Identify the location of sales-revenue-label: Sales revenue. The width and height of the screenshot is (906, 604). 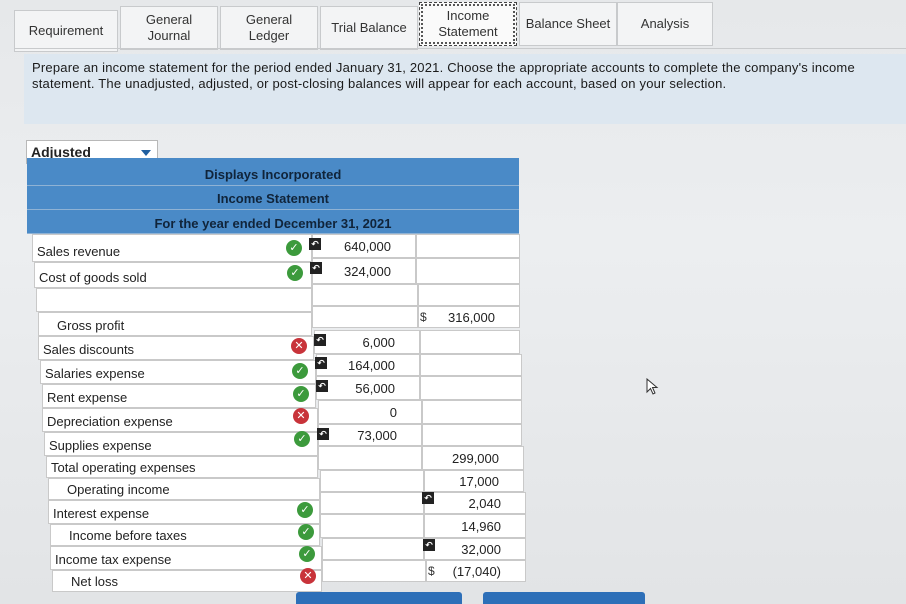
(172, 248).